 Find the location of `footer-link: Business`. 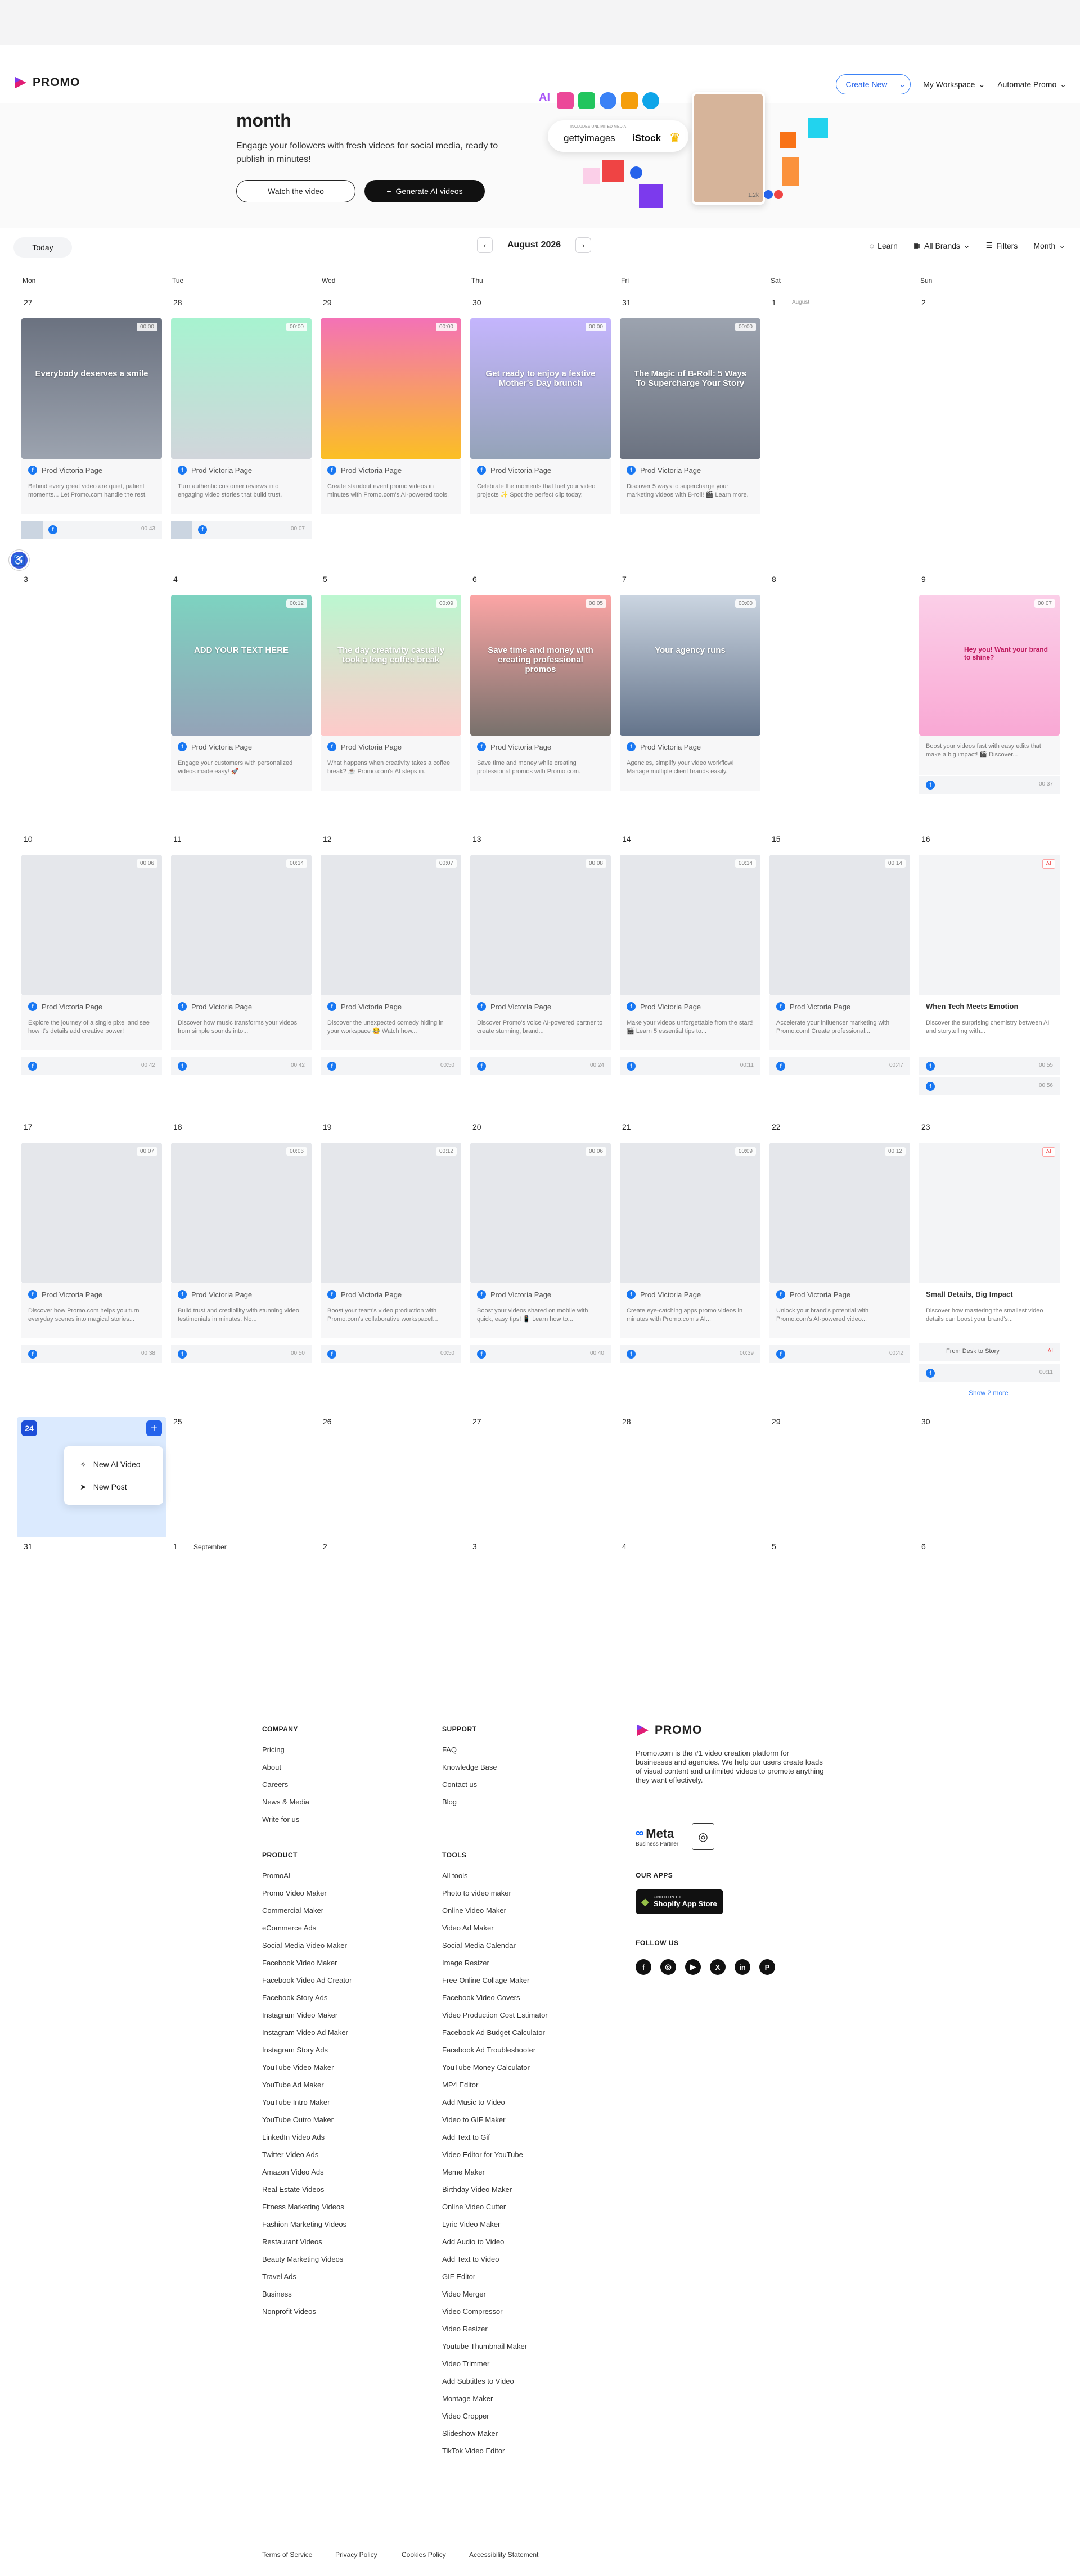

footer-link: Business is located at coordinates (277, 2294).